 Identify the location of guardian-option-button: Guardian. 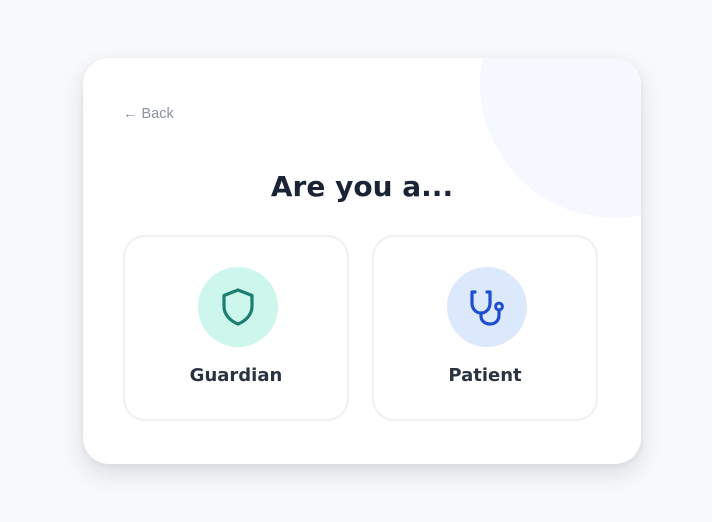
(236, 328).